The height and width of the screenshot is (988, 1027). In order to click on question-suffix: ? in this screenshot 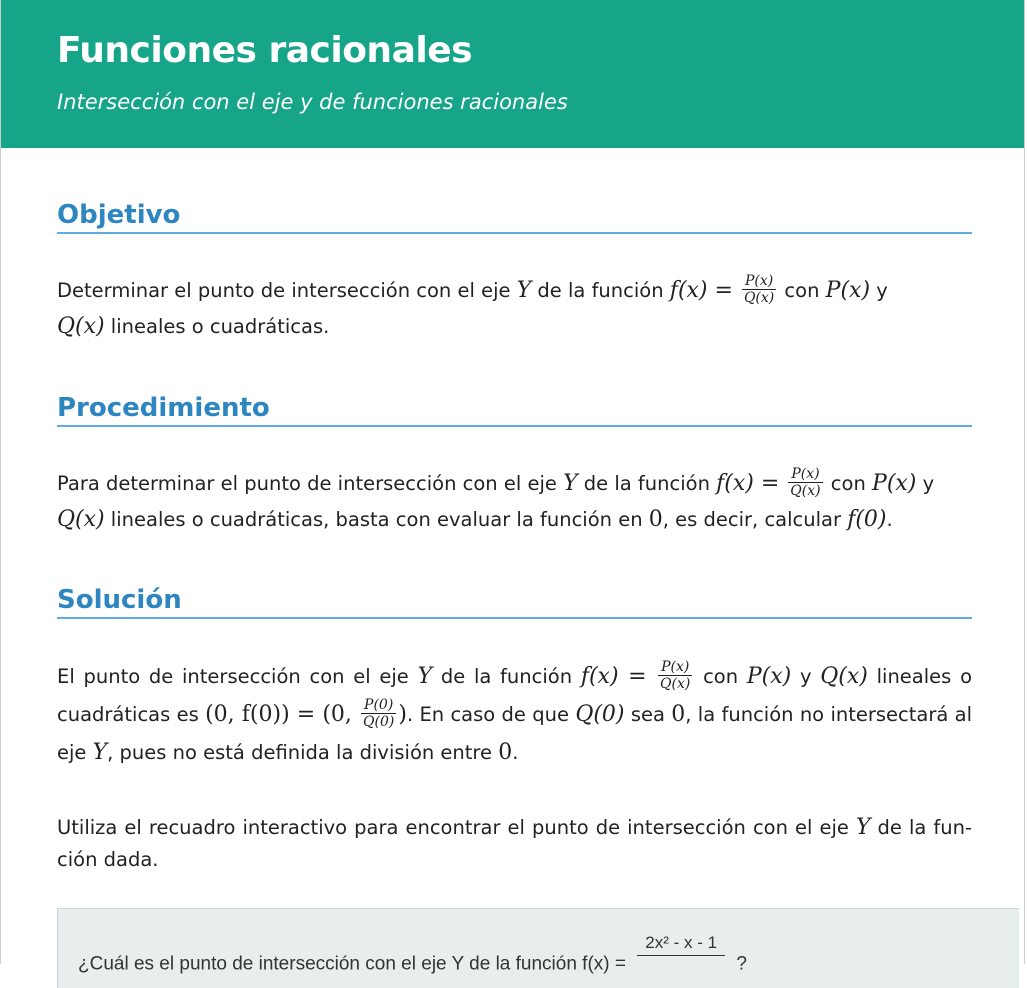, I will do `click(739, 964)`.